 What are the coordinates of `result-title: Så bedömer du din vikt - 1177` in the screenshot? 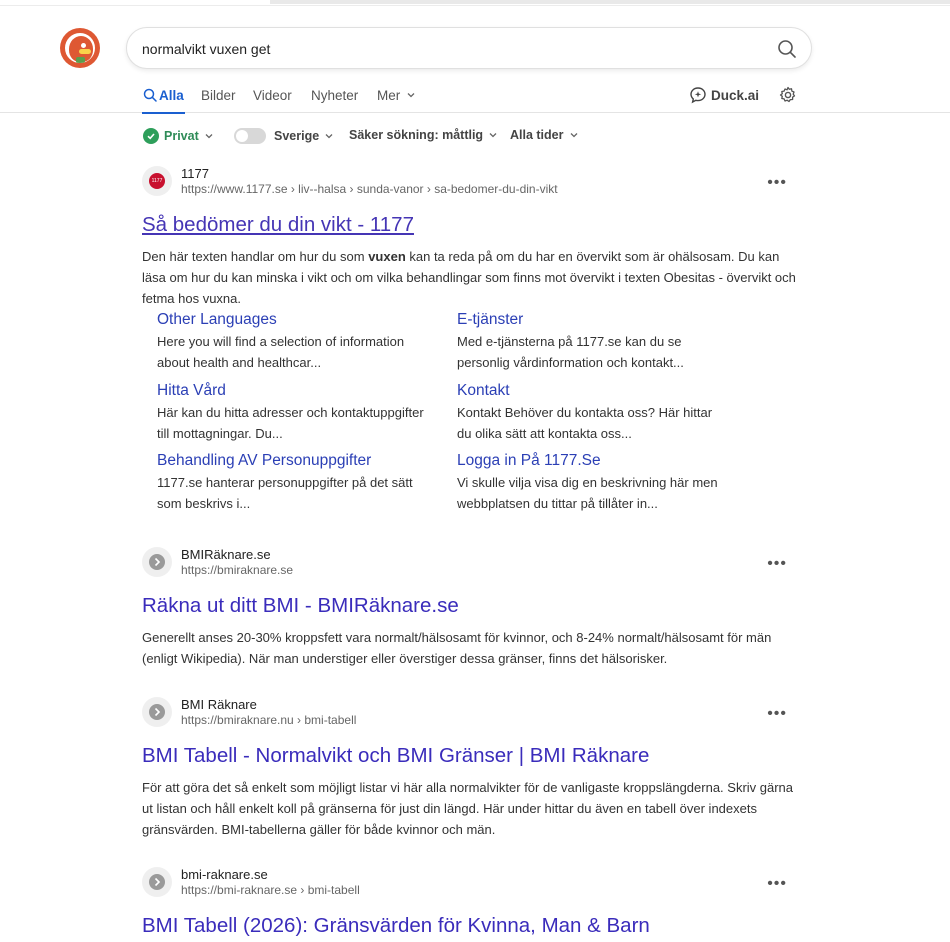 It's located at (472, 225).